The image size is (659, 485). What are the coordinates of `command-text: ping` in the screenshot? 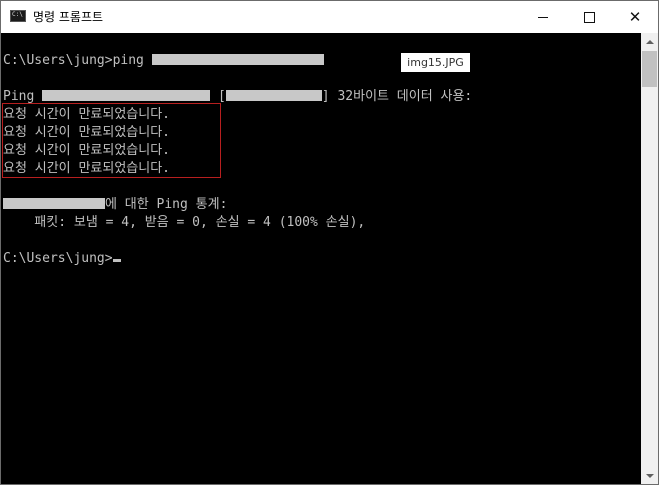 It's located at (132, 60).